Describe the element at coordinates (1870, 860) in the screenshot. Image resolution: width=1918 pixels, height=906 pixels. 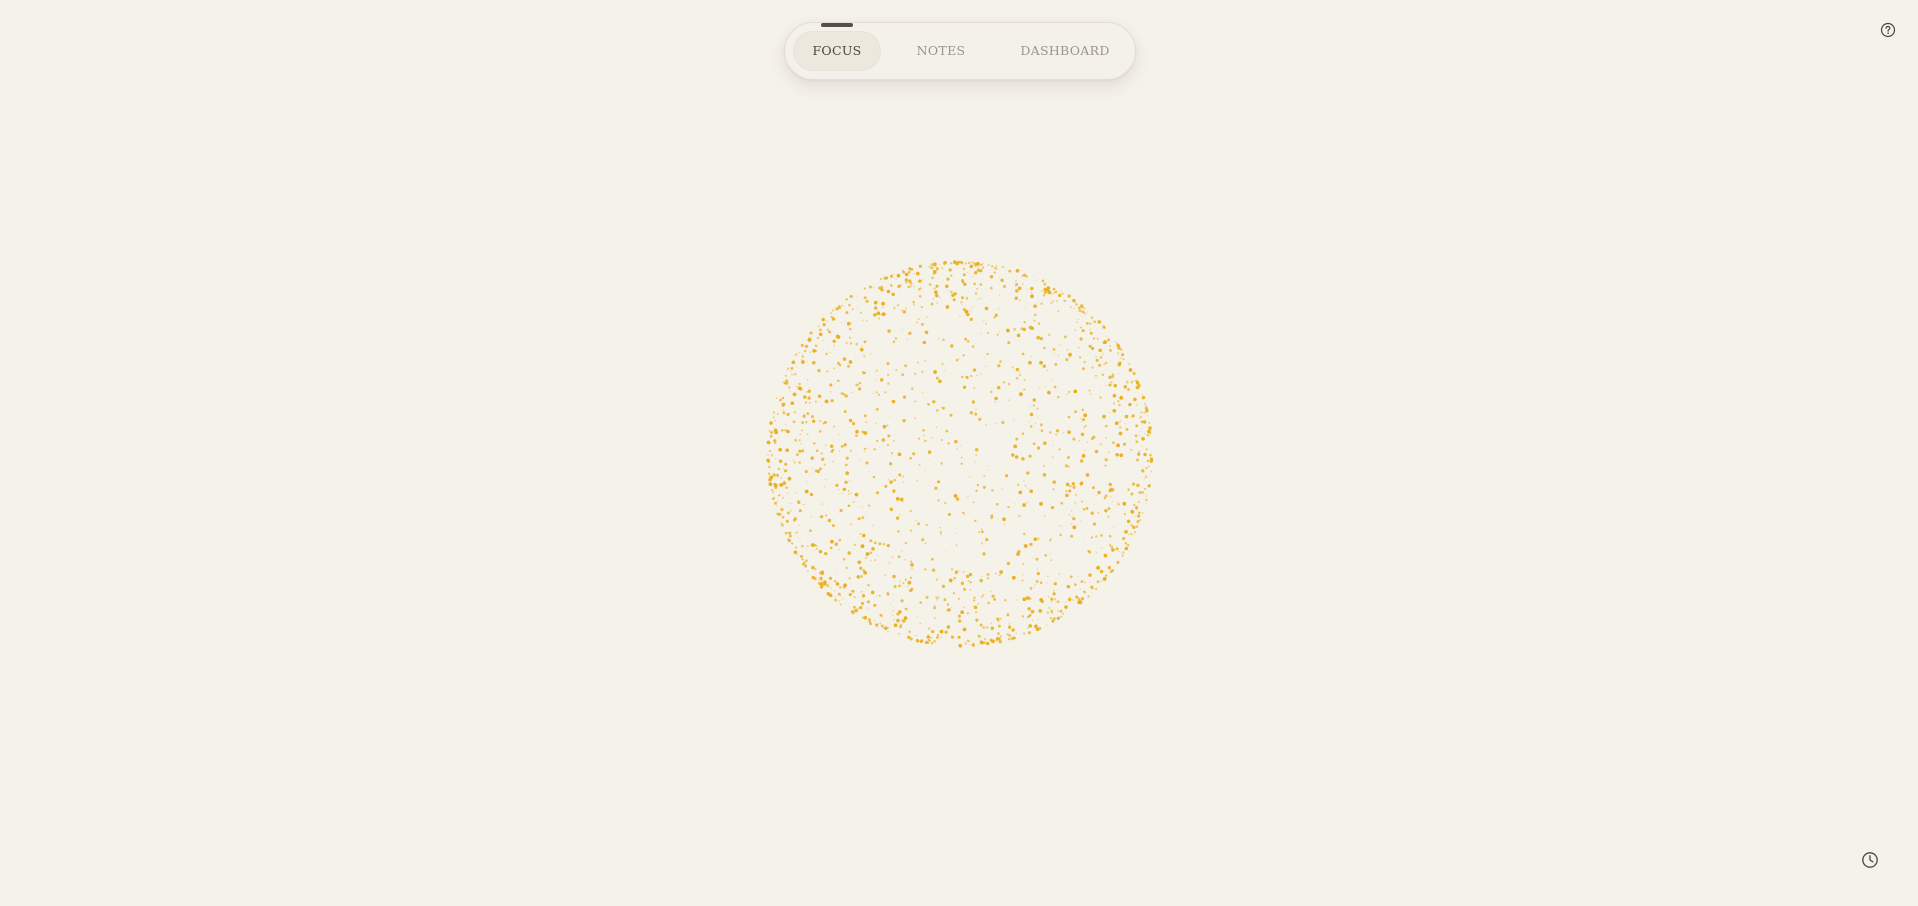
I see `history-button` at that location.